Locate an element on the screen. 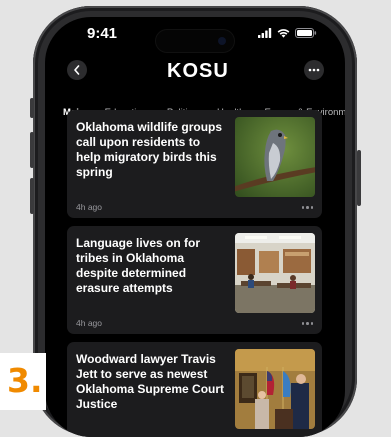  battery-icon is located at coordinates (306, 33).